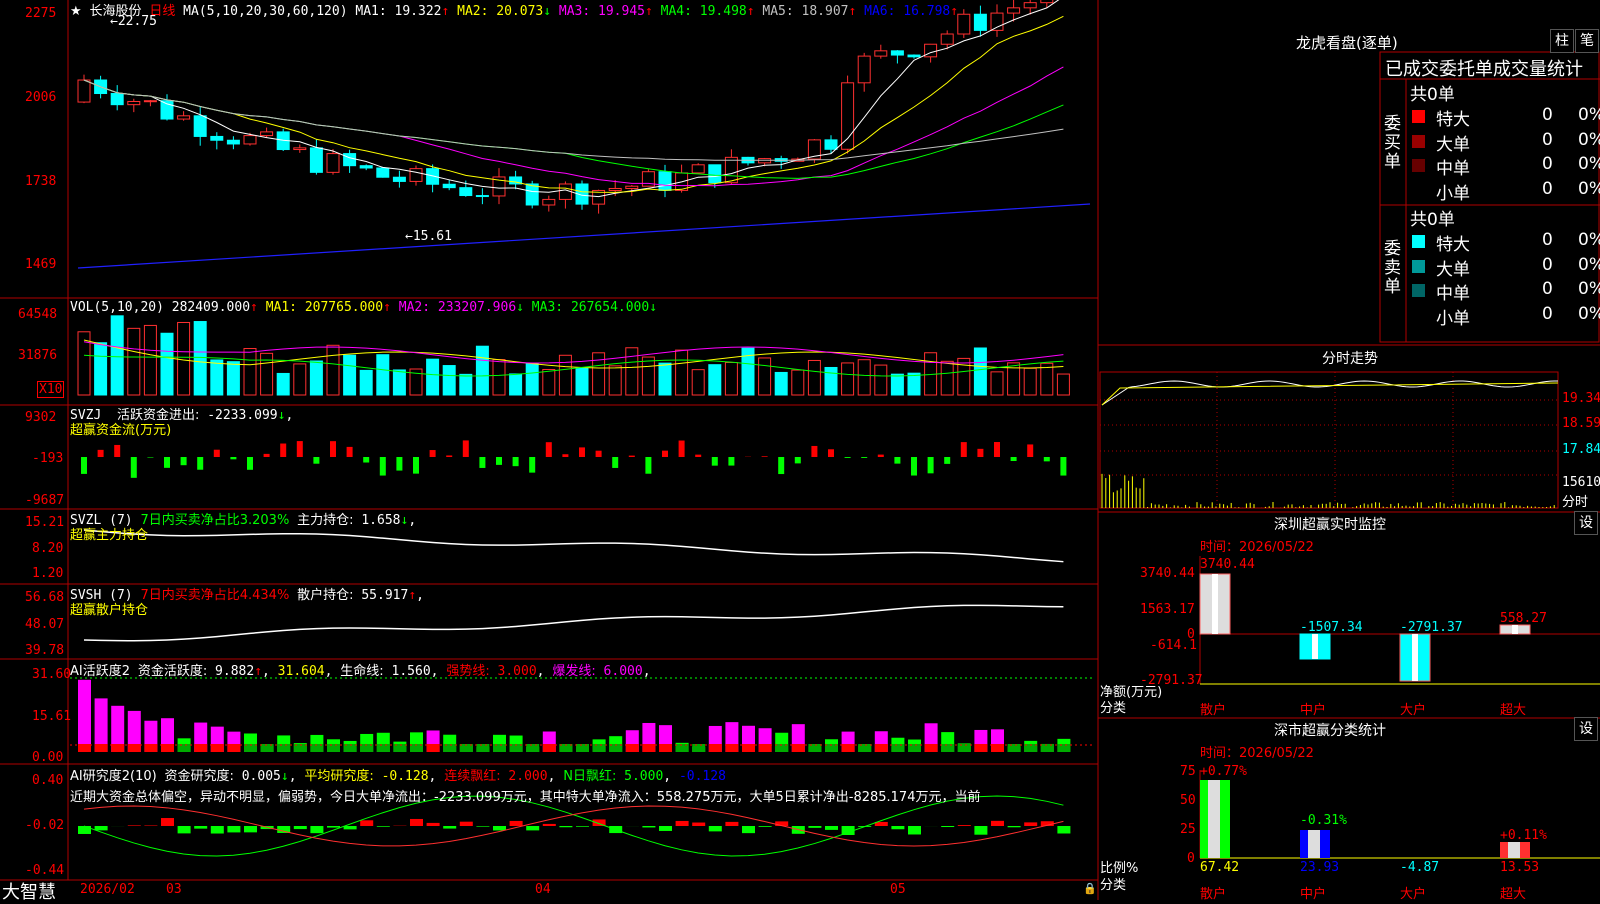 The image size is (1600, 904). Describe the element at coordinates (1587, 41) in the screenshot. I see `pen-button: 笔` at that location.